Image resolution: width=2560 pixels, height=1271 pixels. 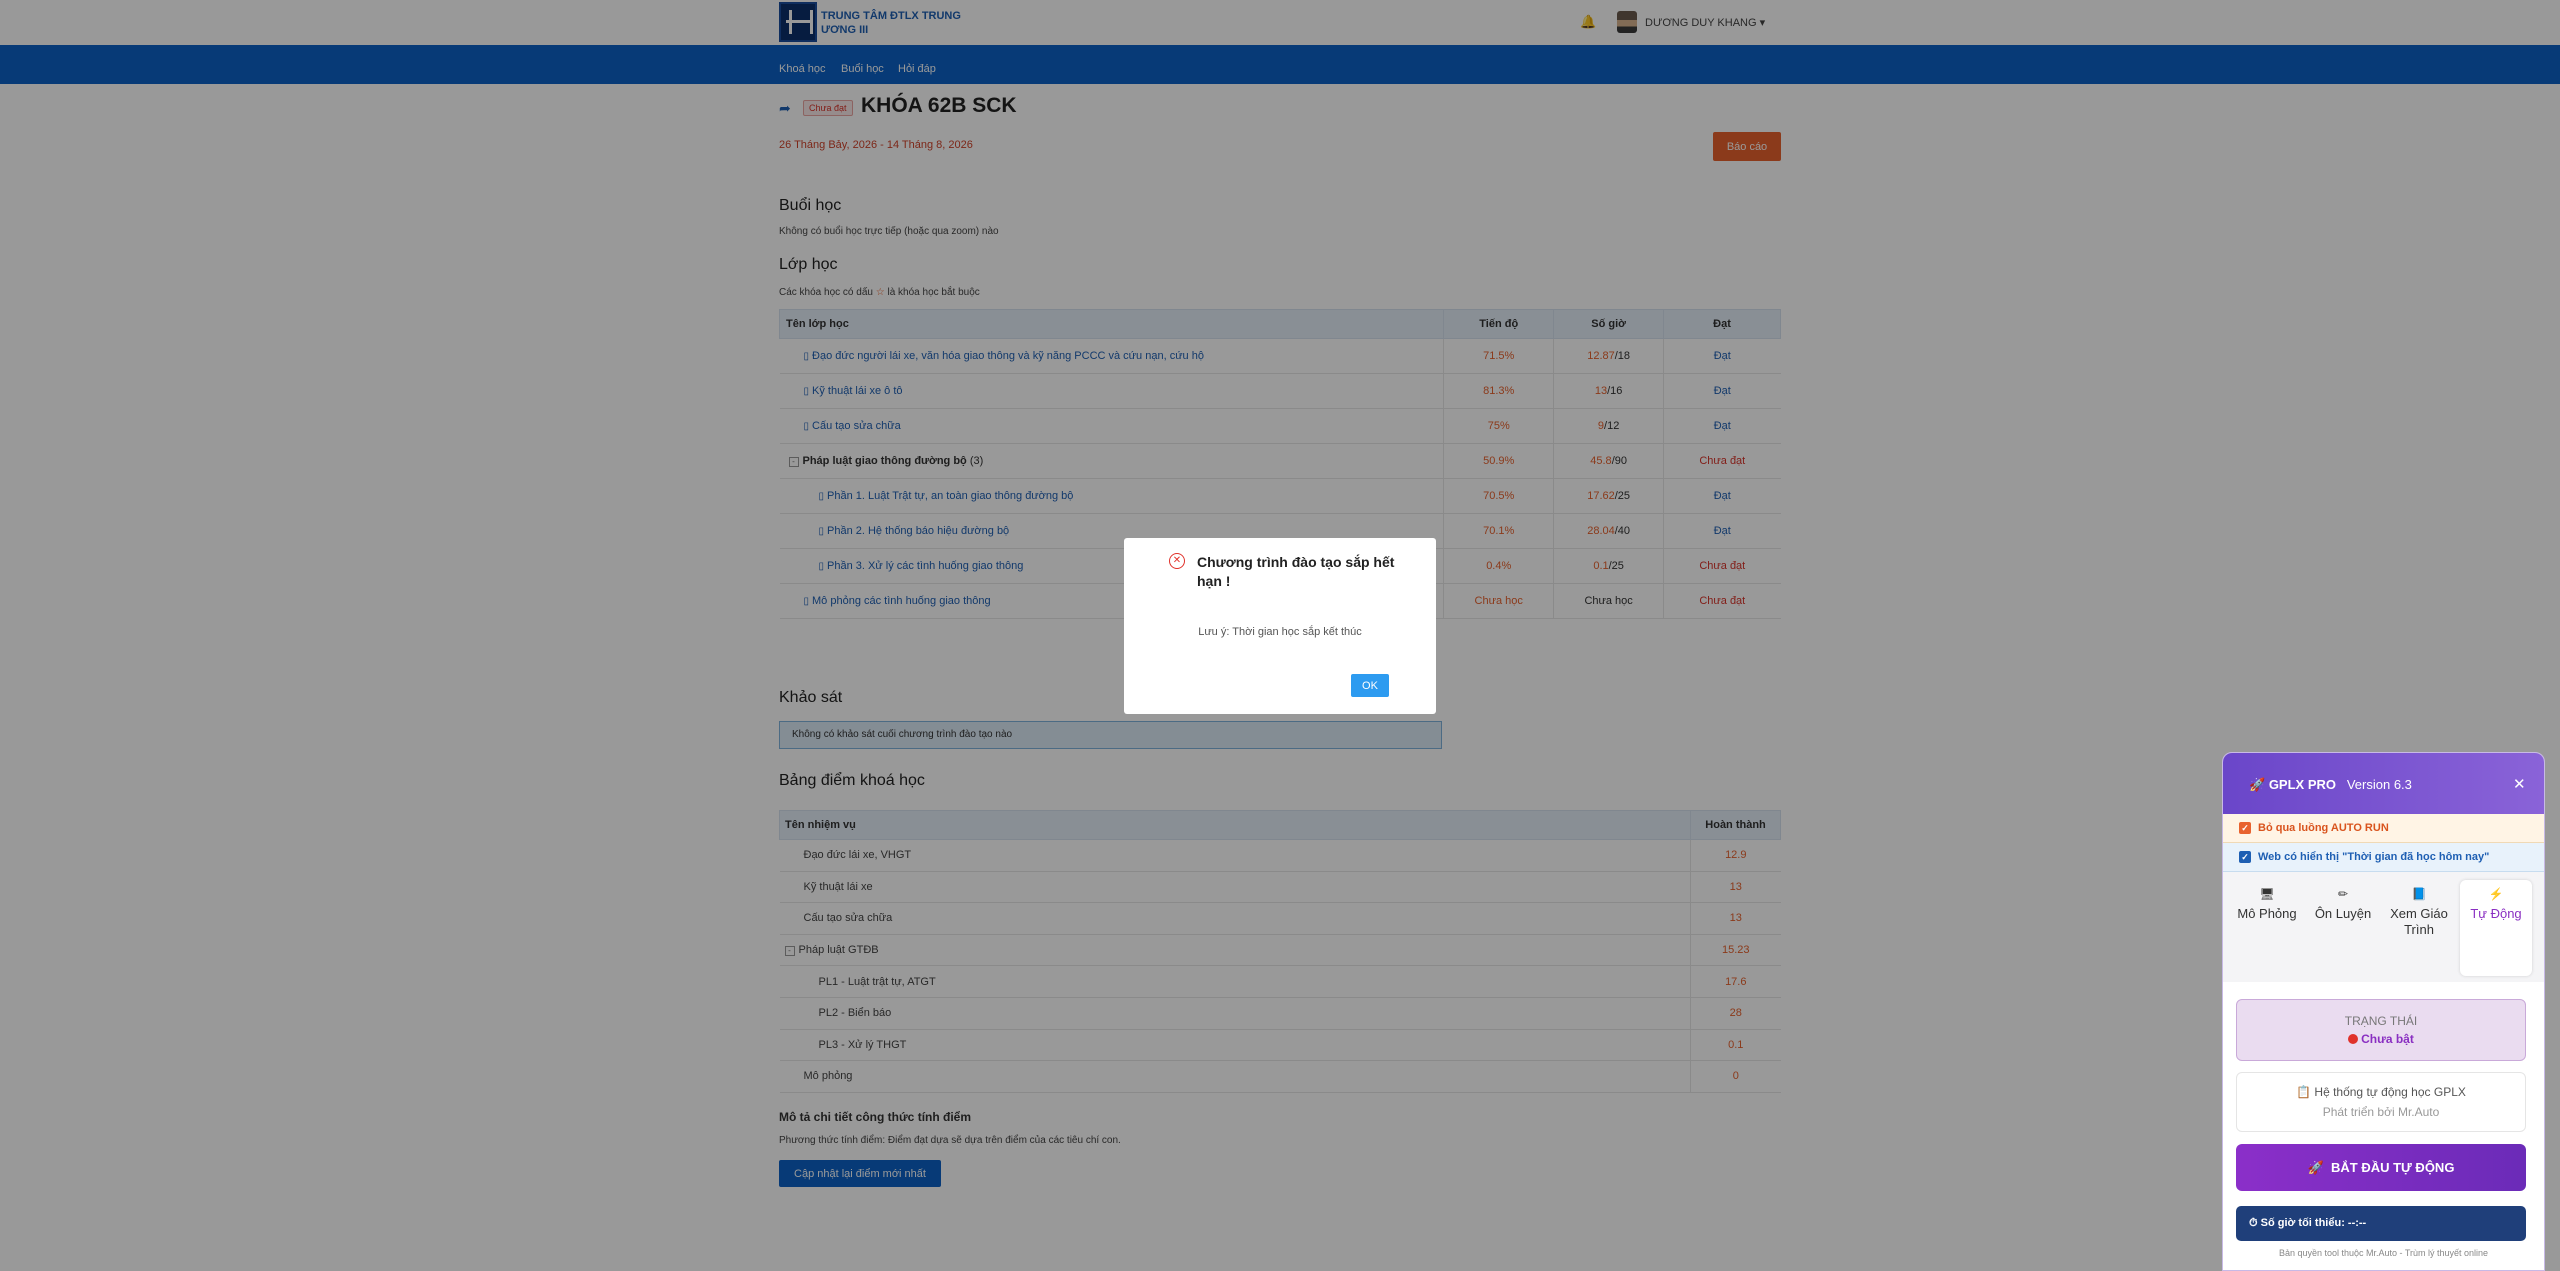 What do you see at coordinates (2519, 784) in the screenshot?
I see `close-icon: ✕` at bounding box center [2519, 784].